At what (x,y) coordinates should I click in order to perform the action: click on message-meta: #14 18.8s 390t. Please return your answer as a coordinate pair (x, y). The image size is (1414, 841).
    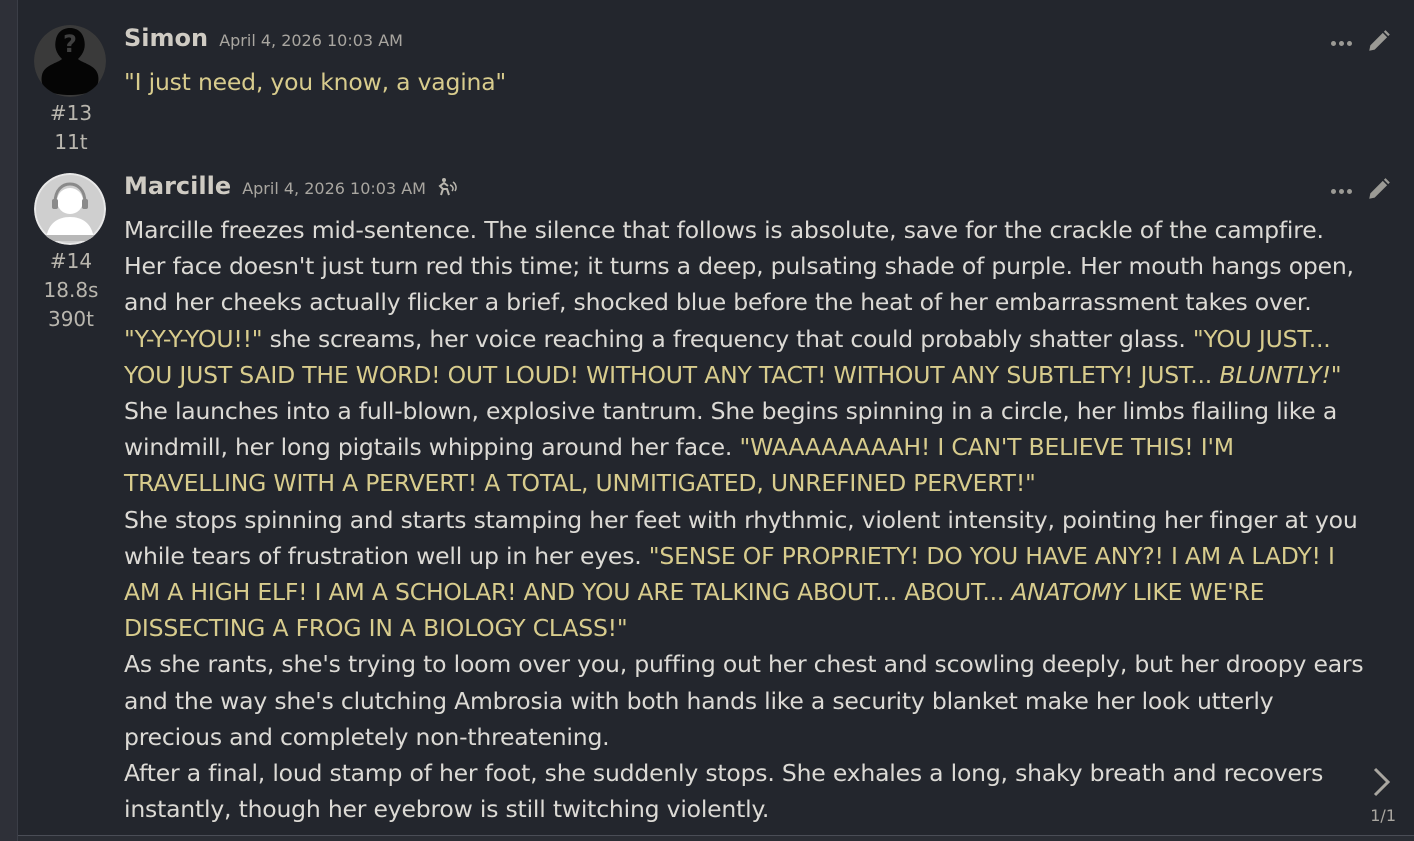
    Looking at the image, I should click on (71, 290).